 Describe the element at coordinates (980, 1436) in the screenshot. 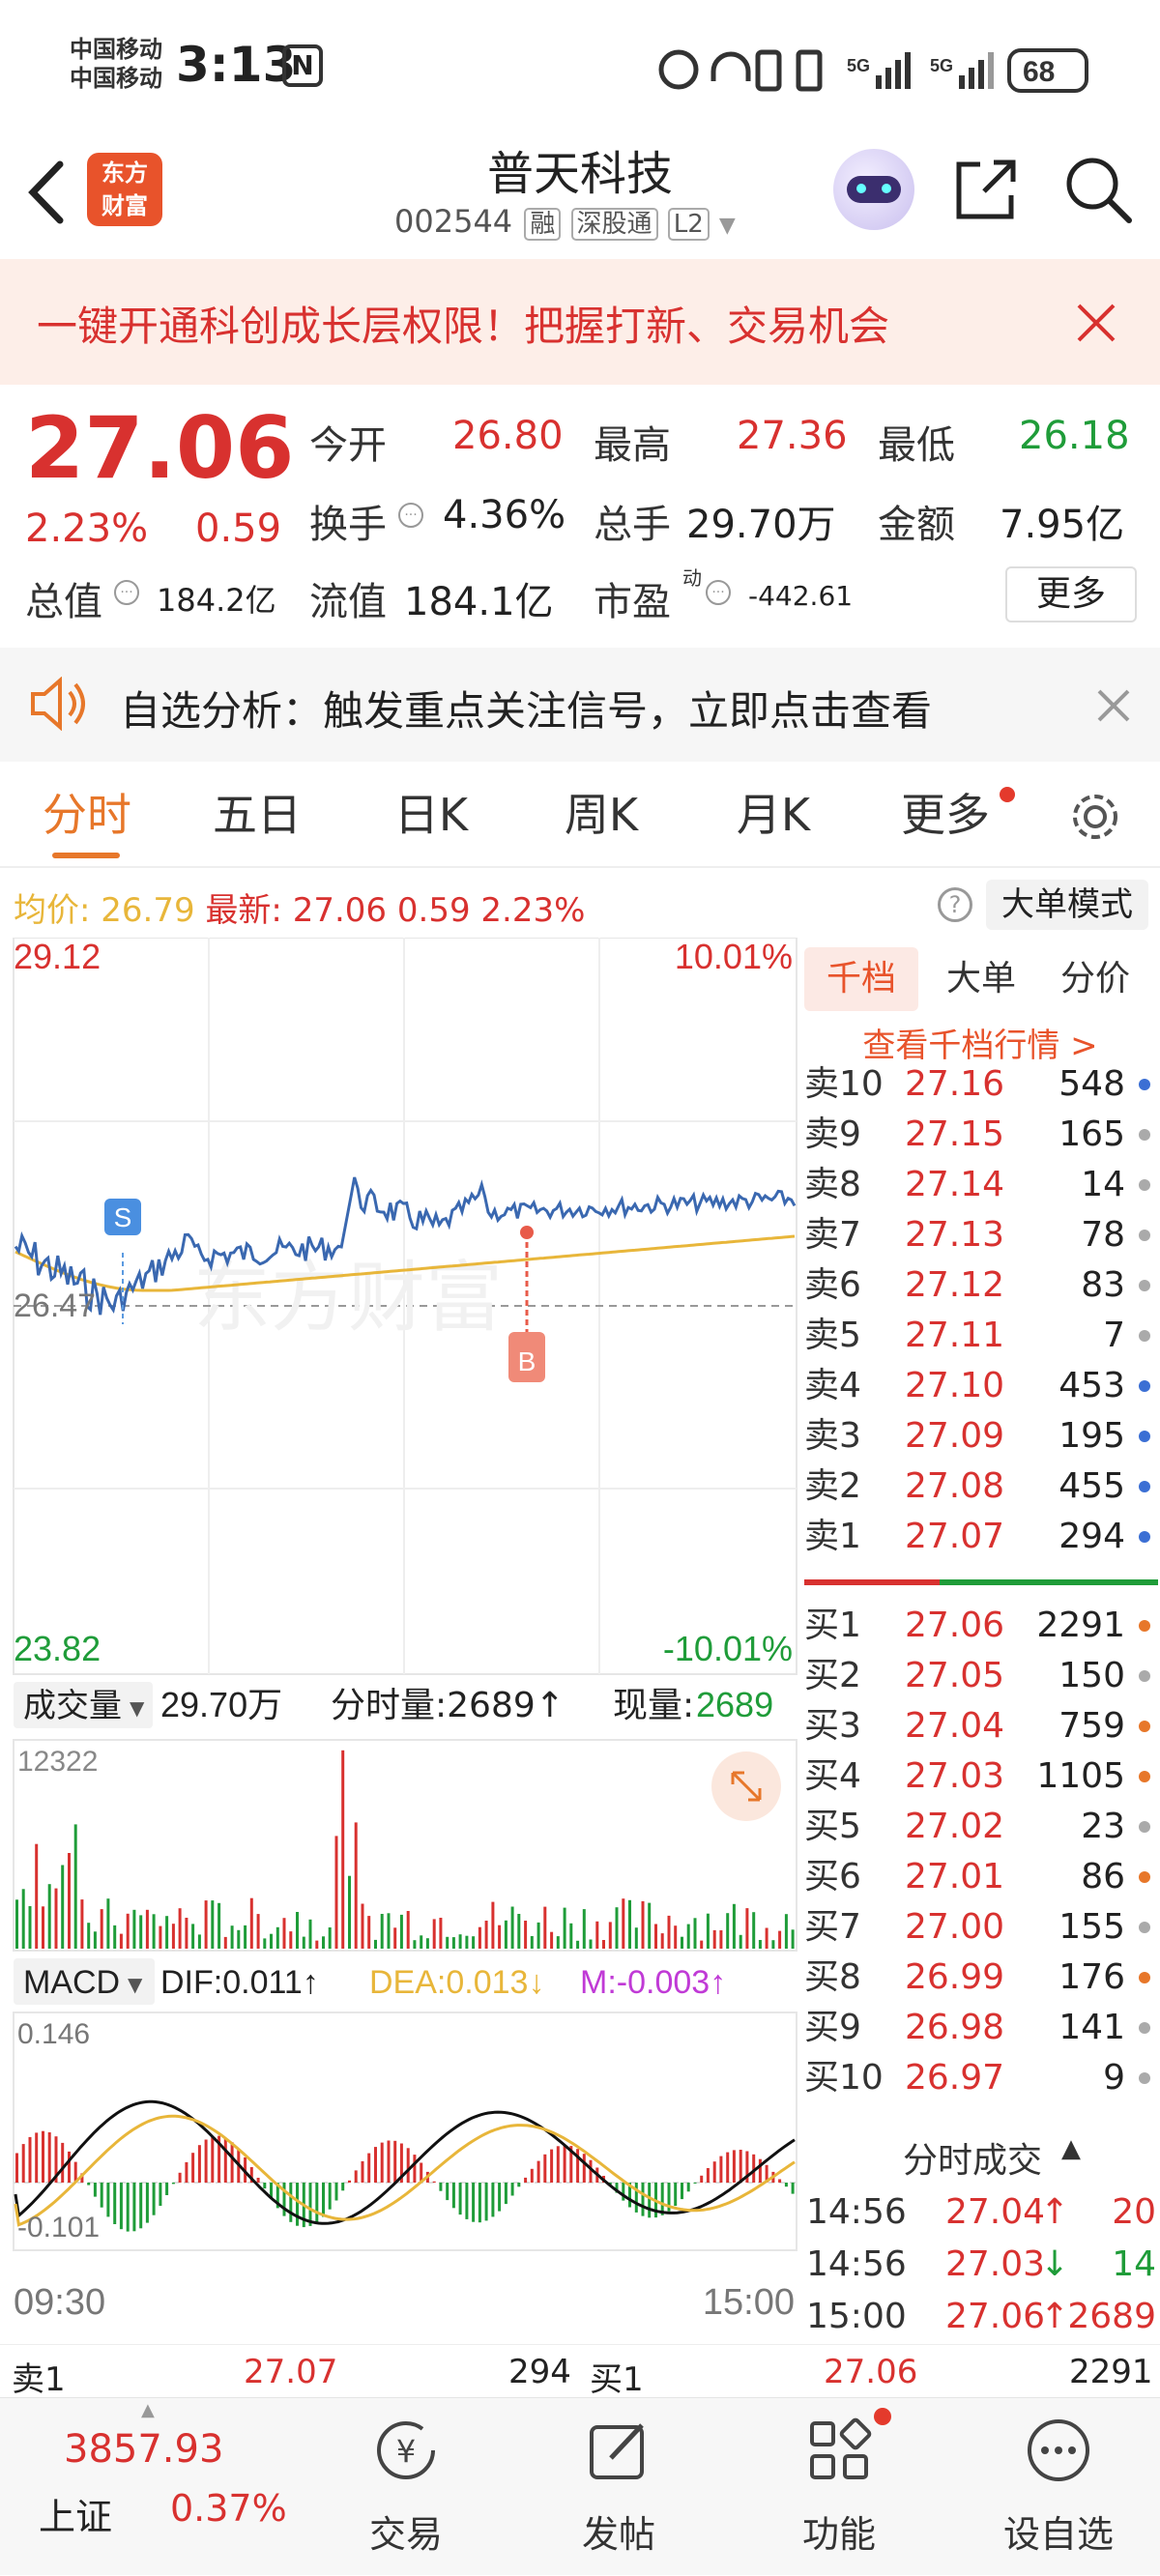

I see `ask-row: 卖3 27.09 195` at that location.